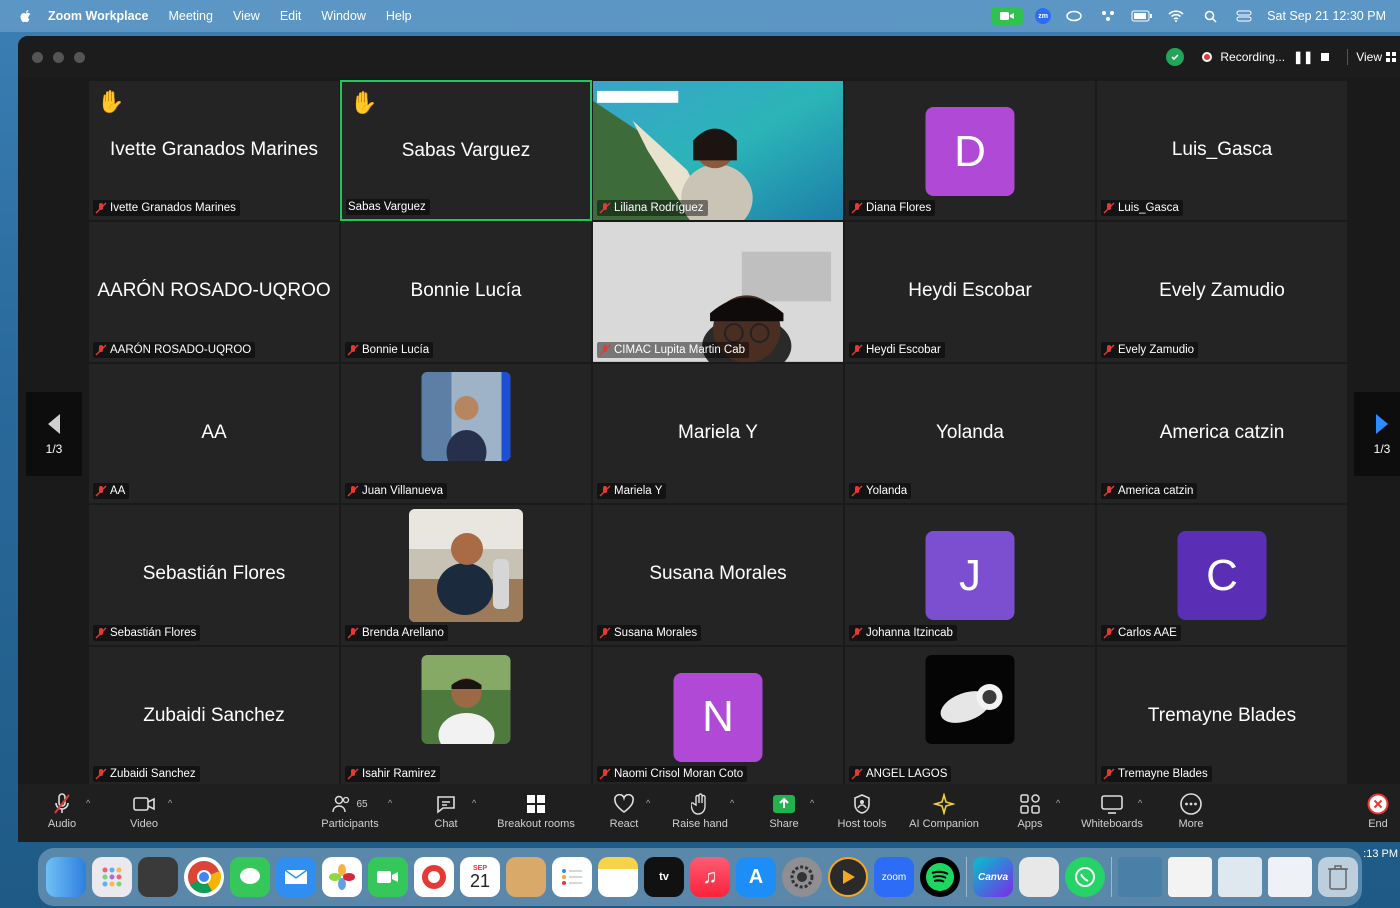 This screenshot has width=1400, height=908. What do you see at coordinates (1176, 16) in the screenshot?
I see `wifi-icon` at bounding box center [1176, 16].